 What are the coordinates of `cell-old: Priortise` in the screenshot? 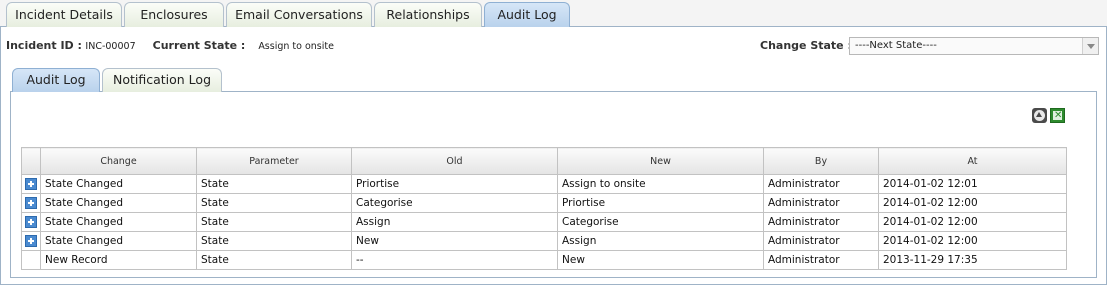 It's located at (454, 184).